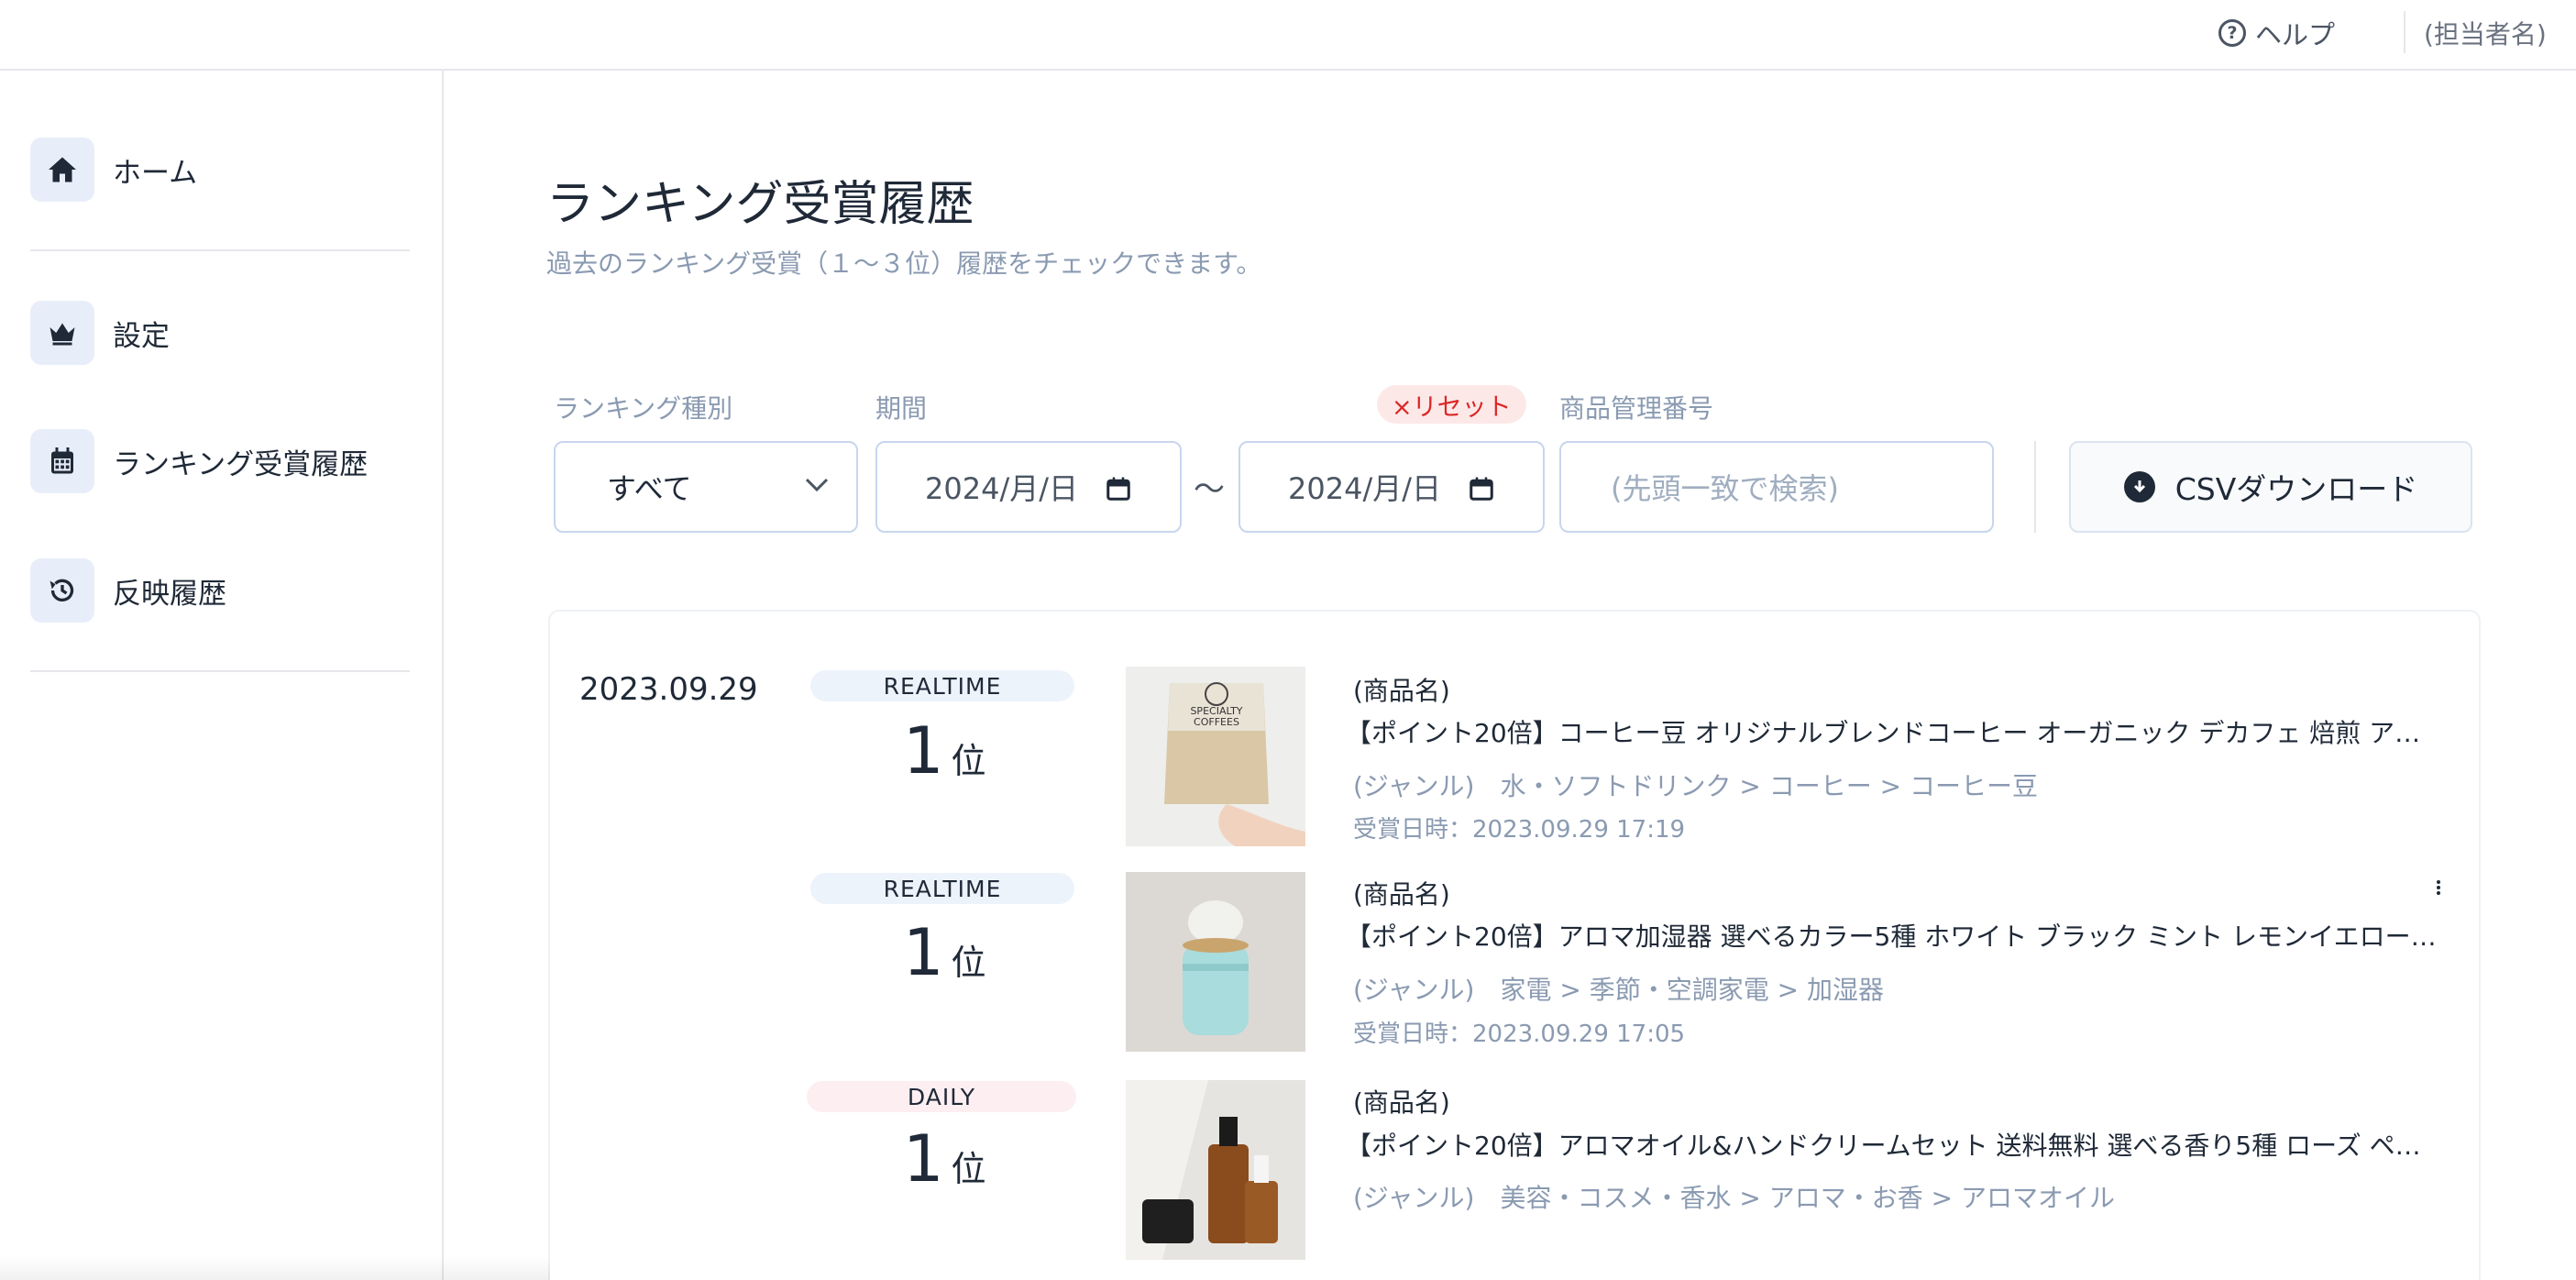 The image size is (2576, 1280). What do you see at coordinates (1002, 488) in the screenshot?
I see `date-from-value: 2024/月/日` at bounding box center [1002, 488].